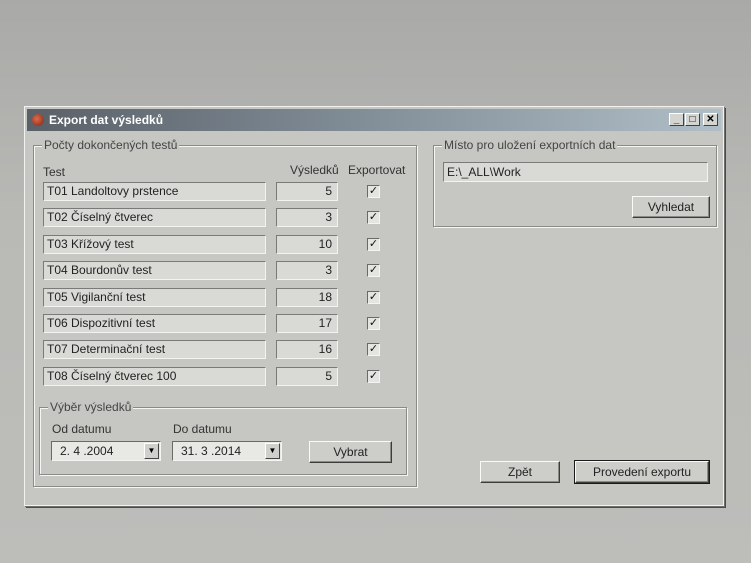  What do you see at coordinates (111, 145) in the screenshot?
I see `tests-group-legend: Počty dokončených testů` at bounding box center [111, 145].